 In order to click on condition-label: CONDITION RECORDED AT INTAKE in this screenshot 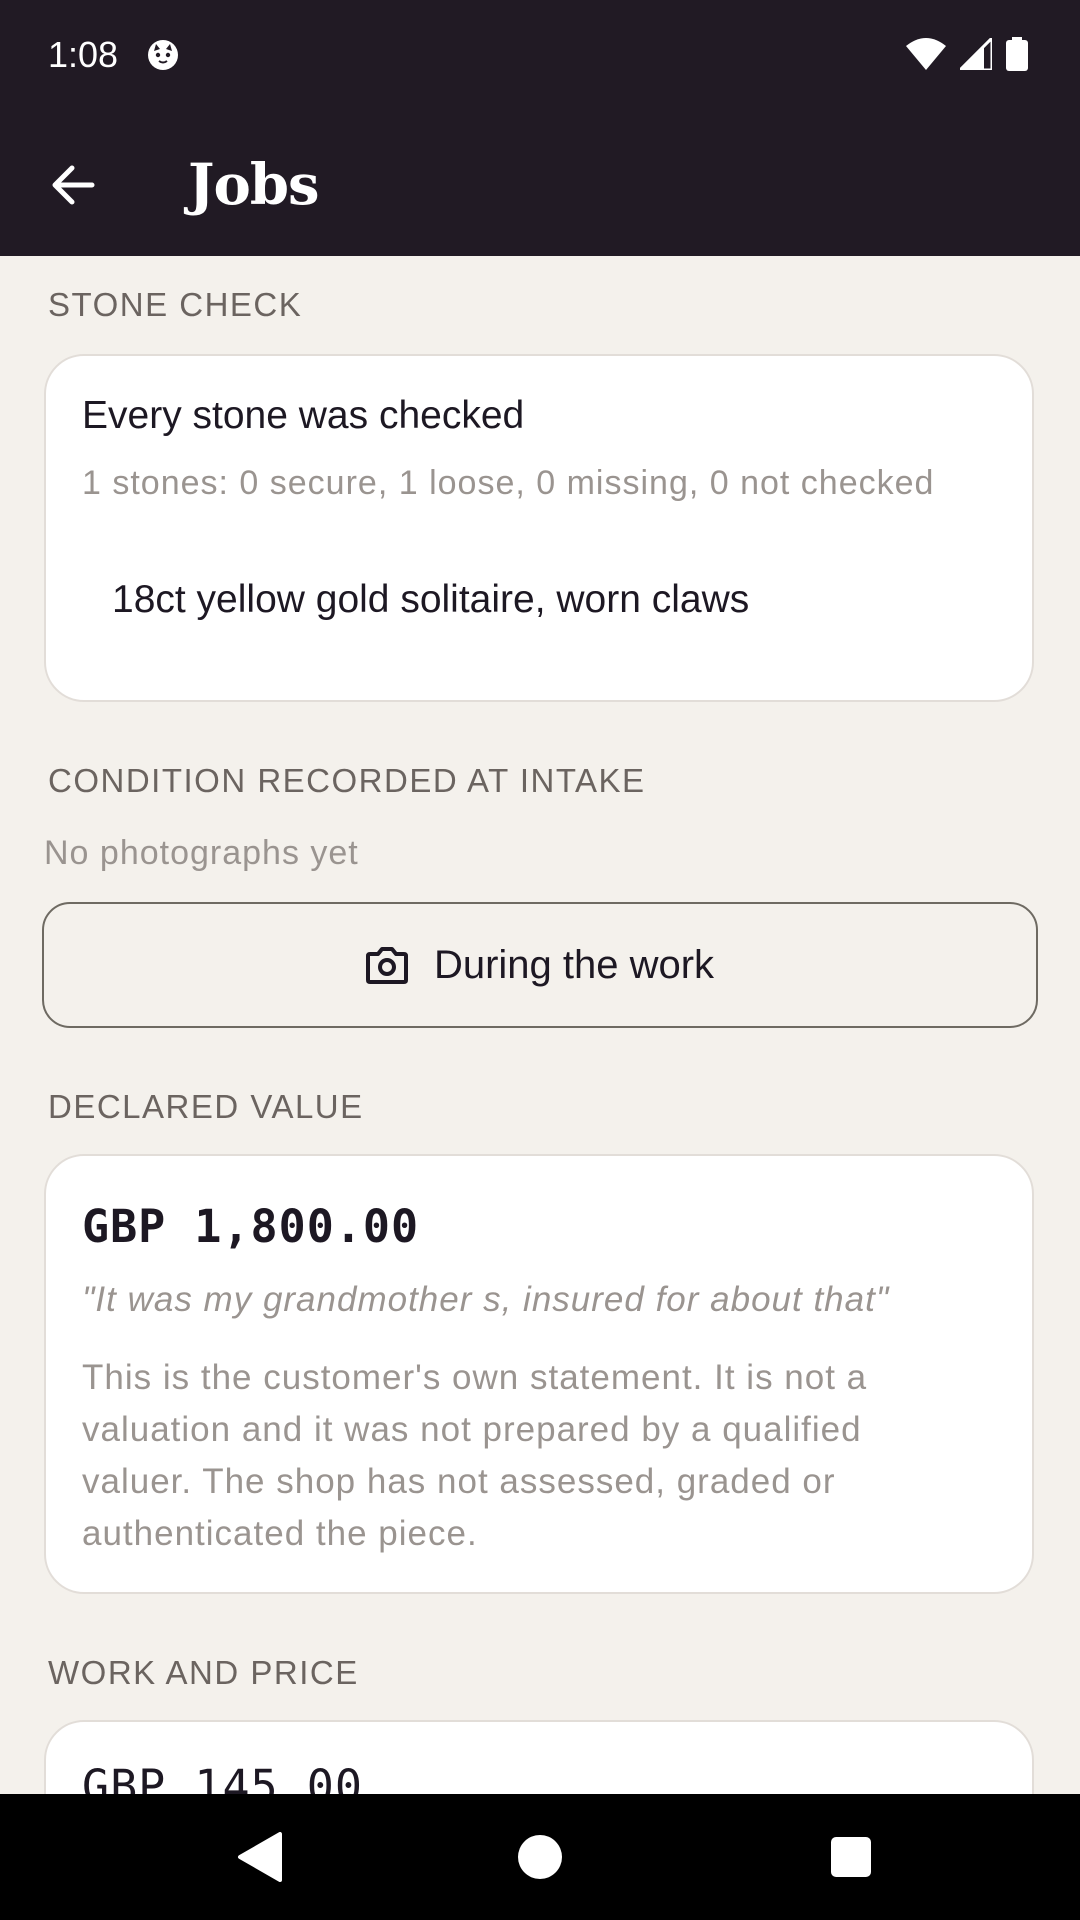, I will do `click(347, 780)`.